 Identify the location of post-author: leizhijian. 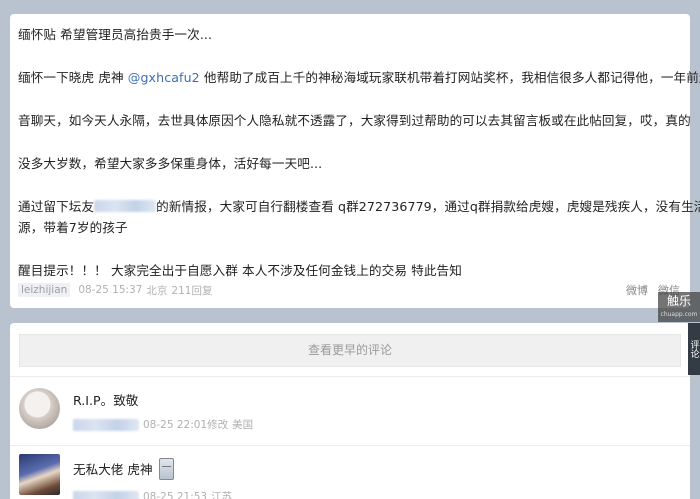
(44, 290).